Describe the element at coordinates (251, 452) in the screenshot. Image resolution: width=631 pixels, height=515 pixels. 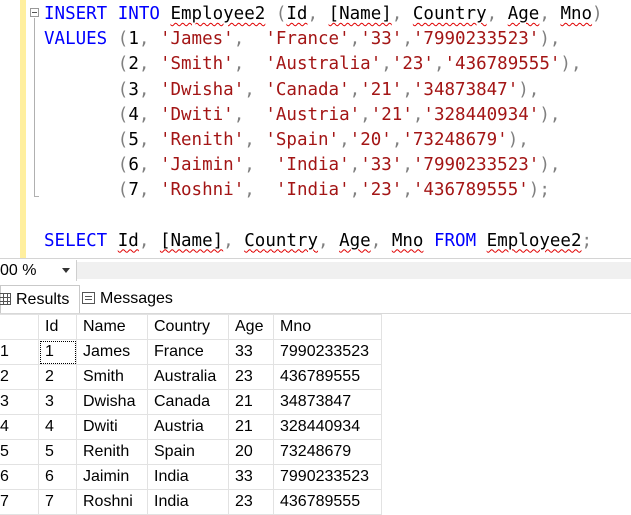
I see `table-cell: 20` at that location.